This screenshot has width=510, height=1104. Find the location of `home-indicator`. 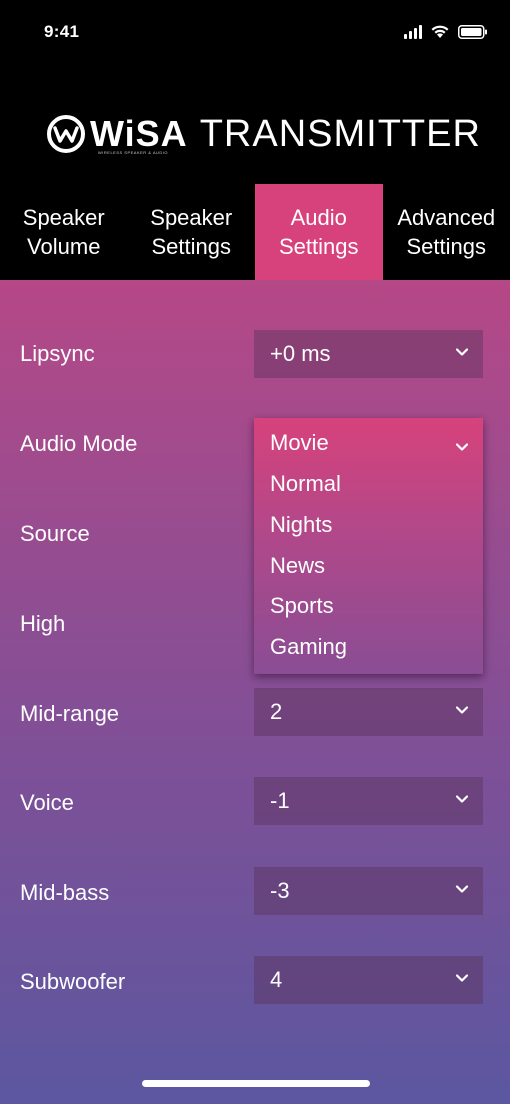

home-indicator is located at coordinates (256, 1083).